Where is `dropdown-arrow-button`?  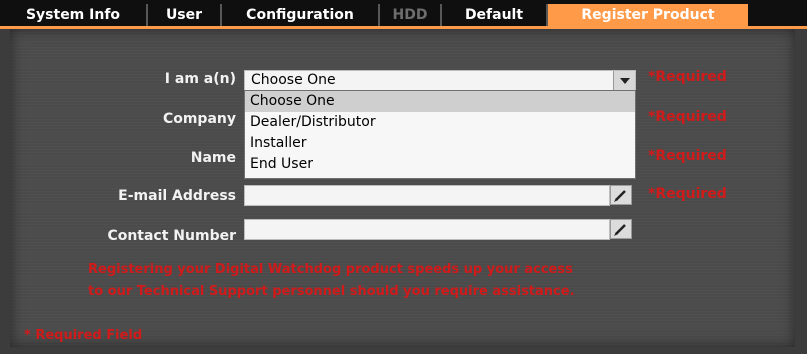 dropdown-arrow-button is located at coordinates (624, 80).